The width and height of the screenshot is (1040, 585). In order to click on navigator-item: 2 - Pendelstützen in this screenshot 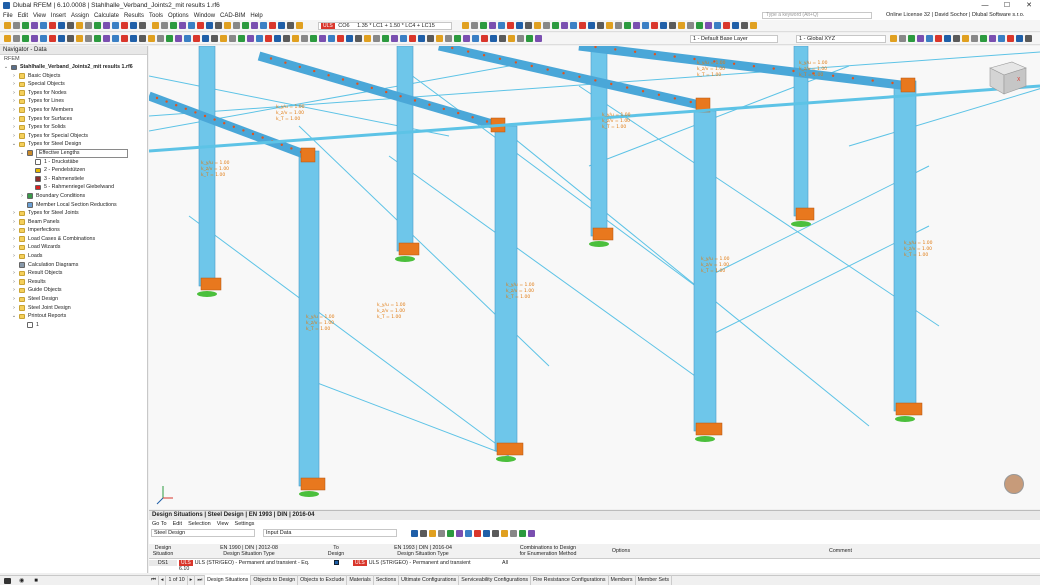, I will do `click(73, 170)`.